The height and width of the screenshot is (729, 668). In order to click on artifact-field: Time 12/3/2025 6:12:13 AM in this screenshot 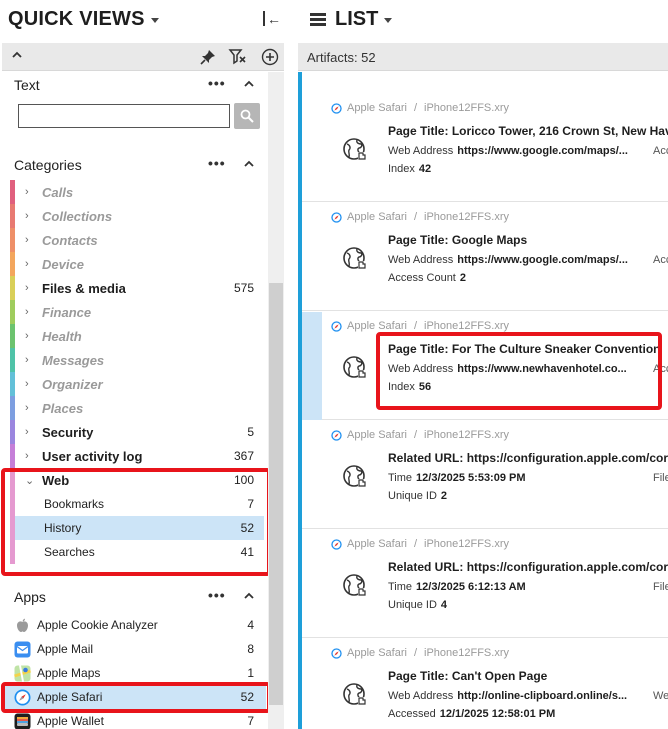, I will do `click(457, 587)`.